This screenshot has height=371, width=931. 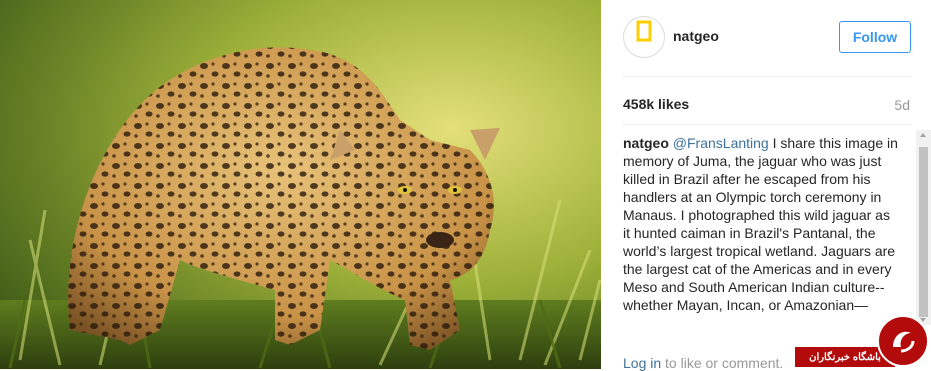 I want to click on avatar, so click(x=644, y=37).